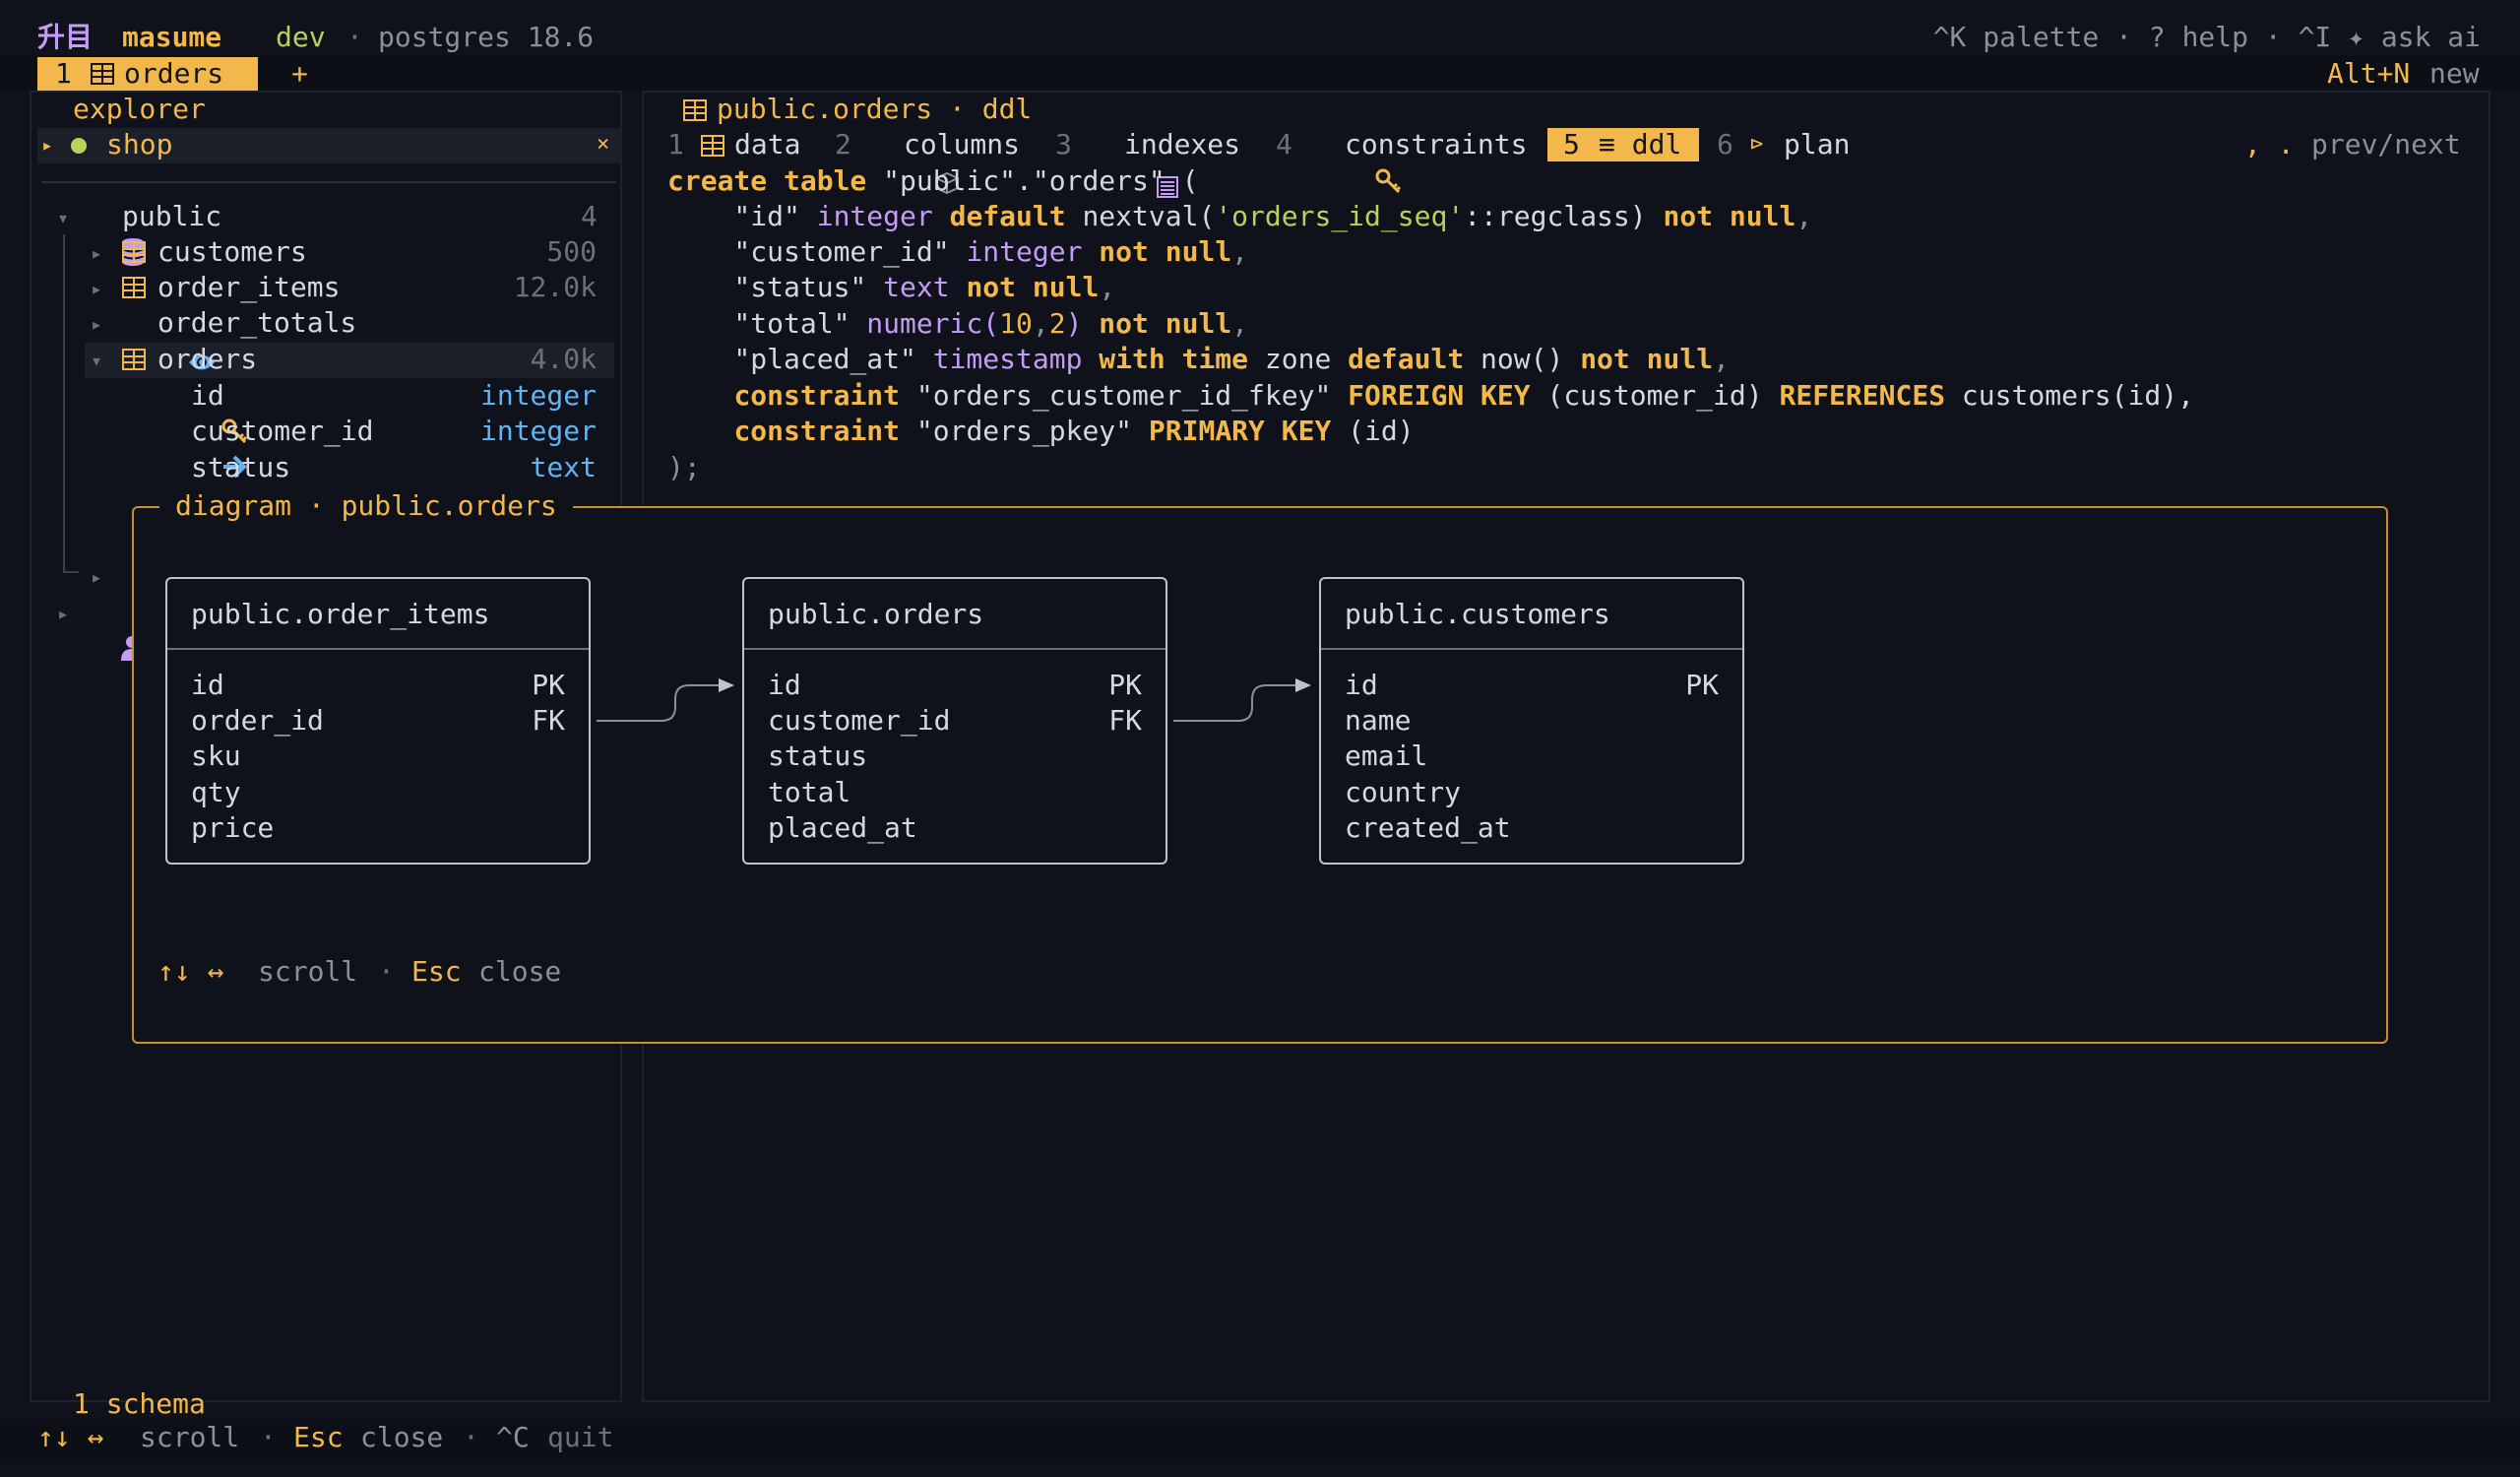 This screenshot has height=1477, width=2520. I want to click on erd-field: total, so click(809, 792).